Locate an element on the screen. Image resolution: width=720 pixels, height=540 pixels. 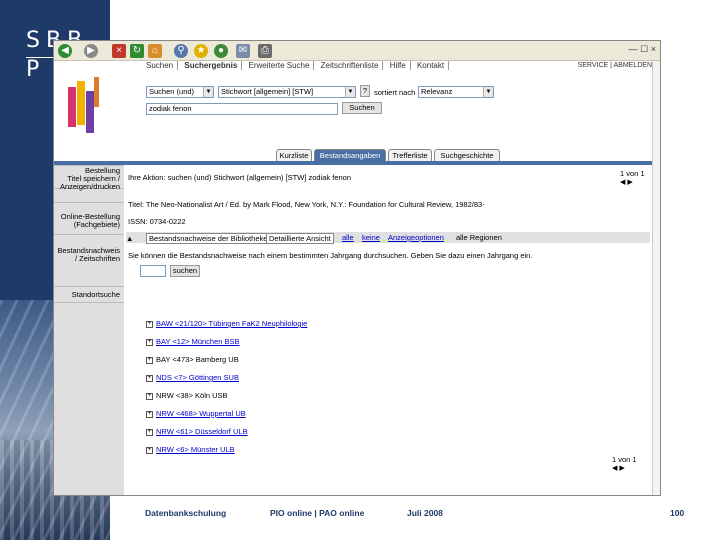
list-item: + BAY <473> Bamberg UB is located at coordinates (192, 359).